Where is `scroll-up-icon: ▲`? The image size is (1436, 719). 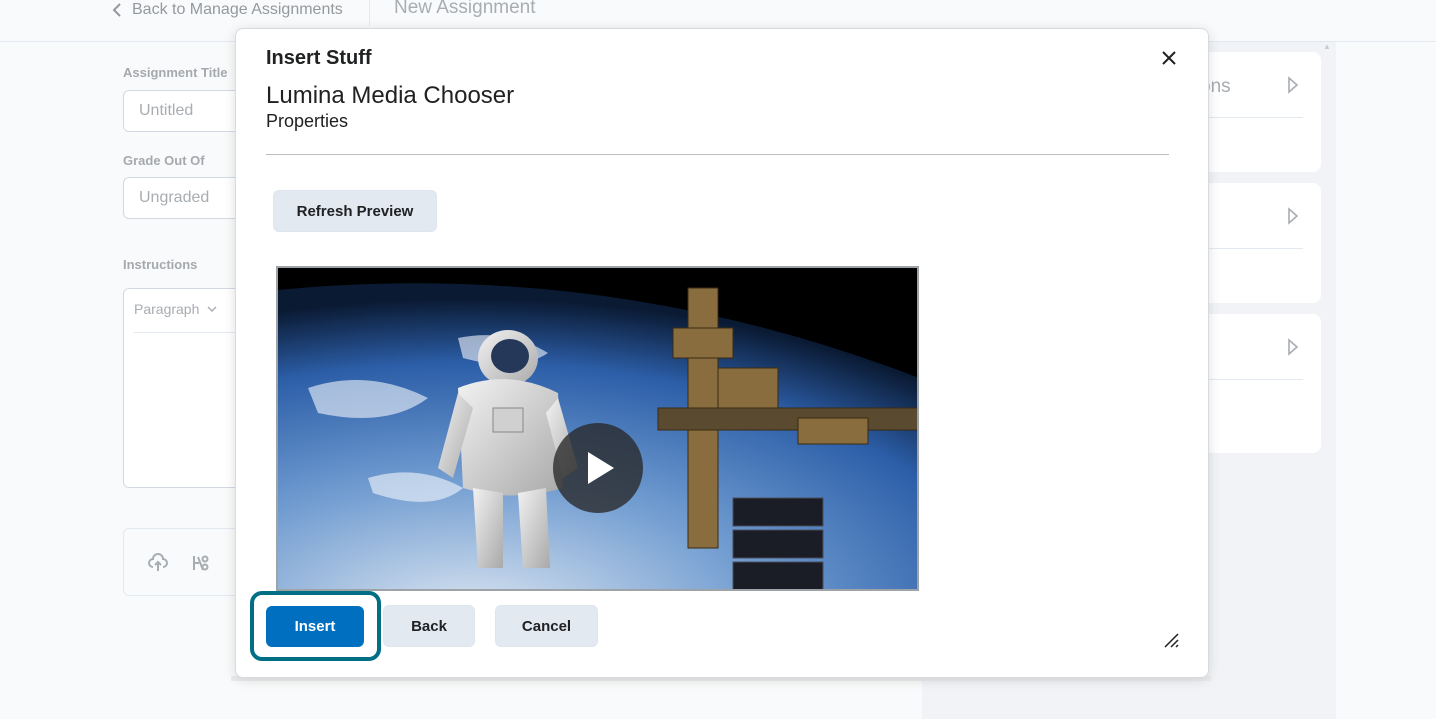 scroll-up-icon: ▲ is located at coordinates (1327, 46).